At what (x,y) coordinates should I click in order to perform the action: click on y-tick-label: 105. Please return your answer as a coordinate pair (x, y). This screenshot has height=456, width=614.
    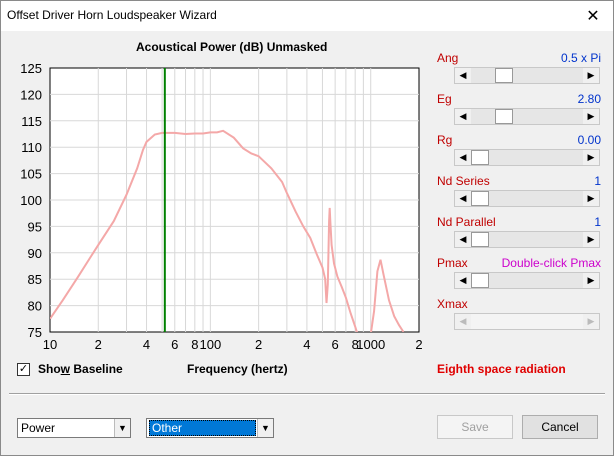
    Looking at the image, I should click on (31, 174).